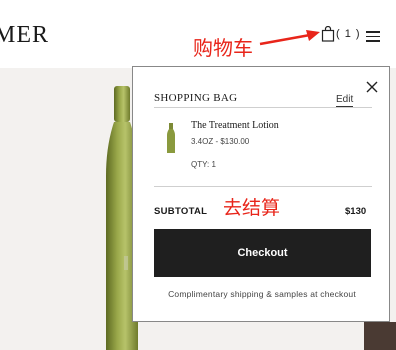  I want to click on annotation-cart-label: 购物车, so click(223, 48).